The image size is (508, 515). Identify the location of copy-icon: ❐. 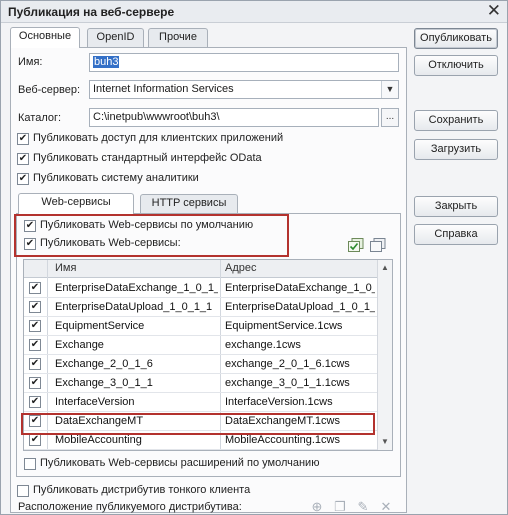
(340, 507).